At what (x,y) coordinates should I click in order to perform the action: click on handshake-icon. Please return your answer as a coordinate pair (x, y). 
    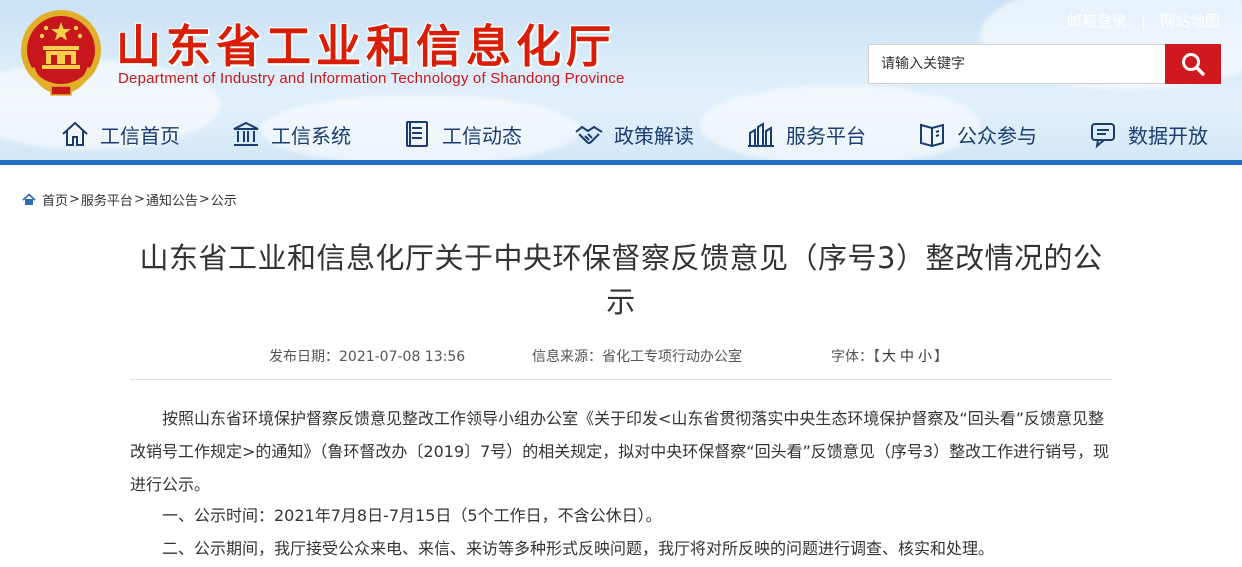
    Looking at the image, I should click on (589, 134).